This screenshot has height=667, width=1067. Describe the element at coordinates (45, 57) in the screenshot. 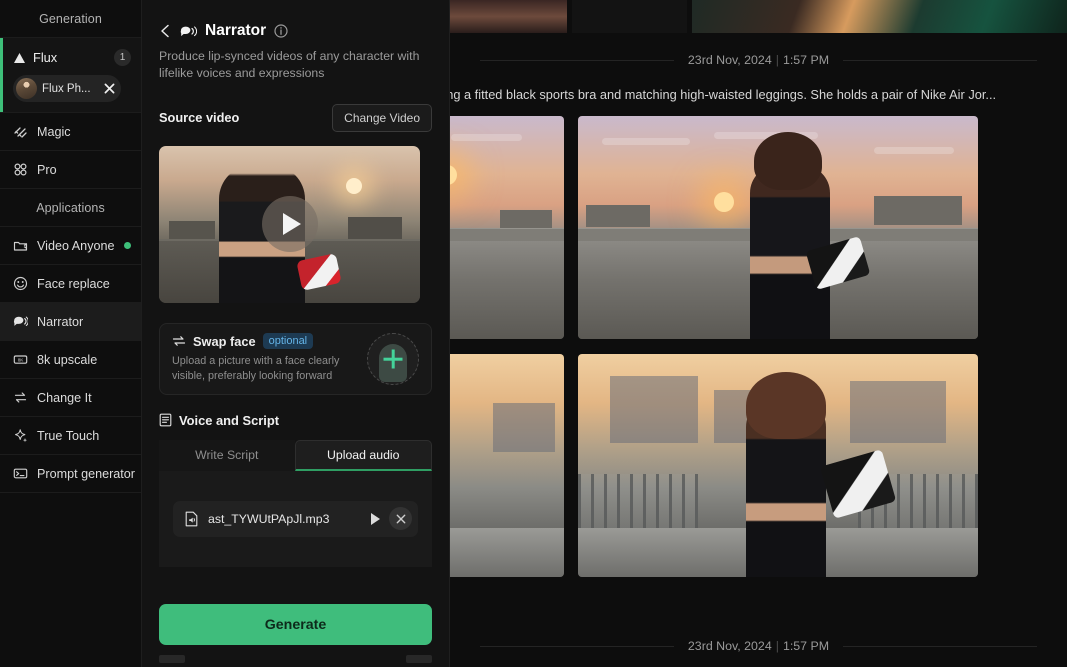

I see `model-name: Flux` at that location.